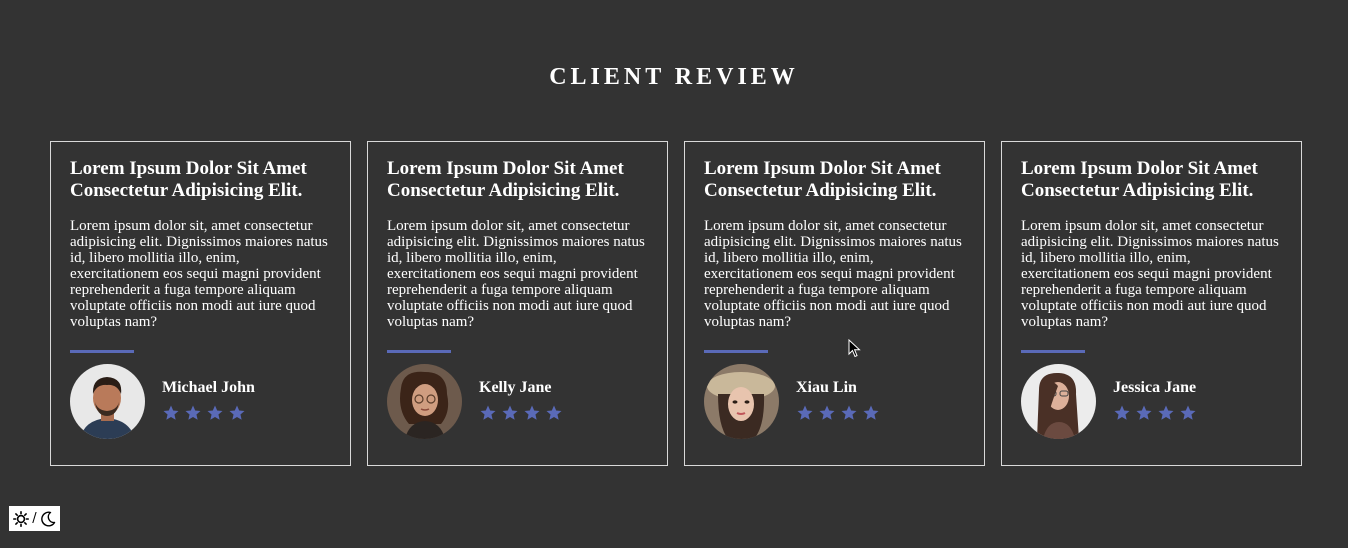 The image size is (1348, 548). Describe the element at coordinates (1155, 387) in the screenshot. I see `reviewer-name: Jessica Jane` at that location.